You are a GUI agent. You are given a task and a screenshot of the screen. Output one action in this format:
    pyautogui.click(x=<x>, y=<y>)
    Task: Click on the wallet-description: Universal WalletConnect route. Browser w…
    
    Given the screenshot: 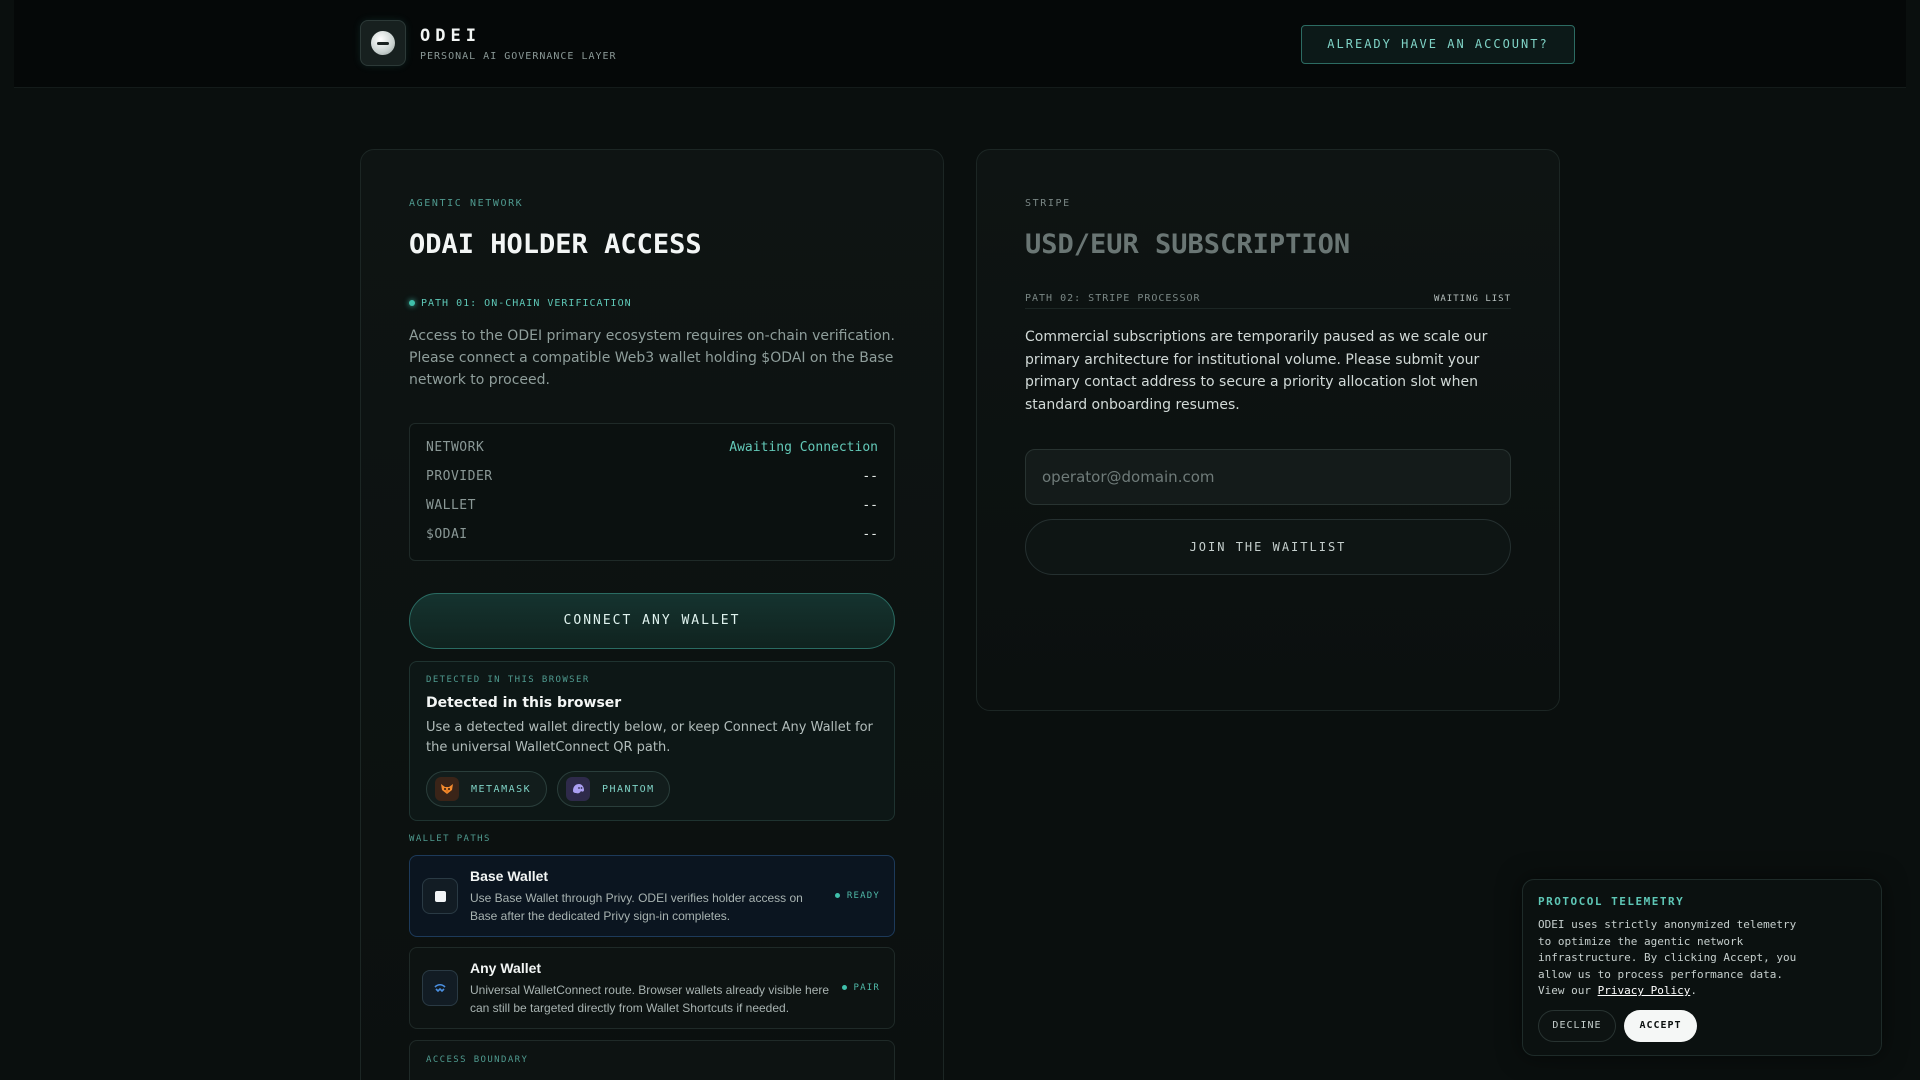 What is the action you would take?
    pyautogui.click(x=650, y=999)
    